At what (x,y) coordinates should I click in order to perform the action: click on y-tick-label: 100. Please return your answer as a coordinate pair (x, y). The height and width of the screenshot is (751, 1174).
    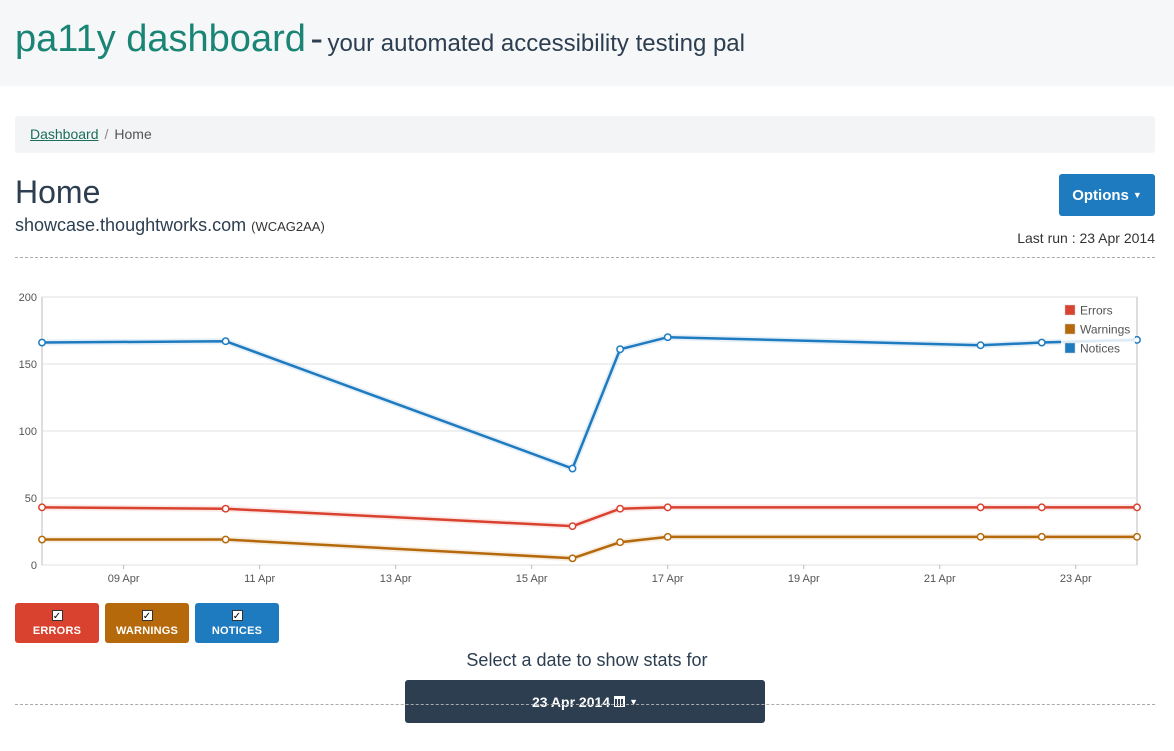
    Looking at the image, I should click on (28, 432).